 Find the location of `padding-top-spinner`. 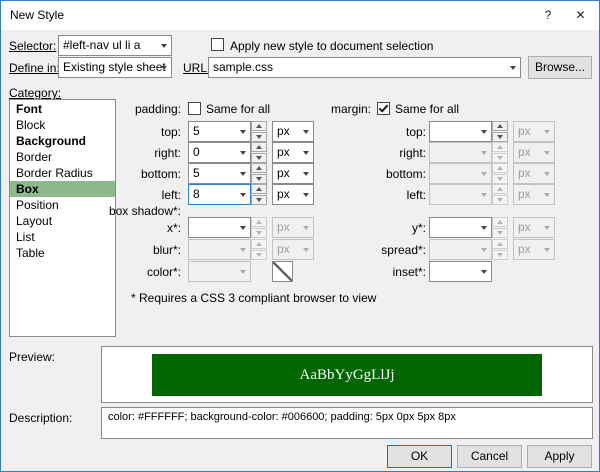

padding-top-spinner is located at coordinates (259, 131).